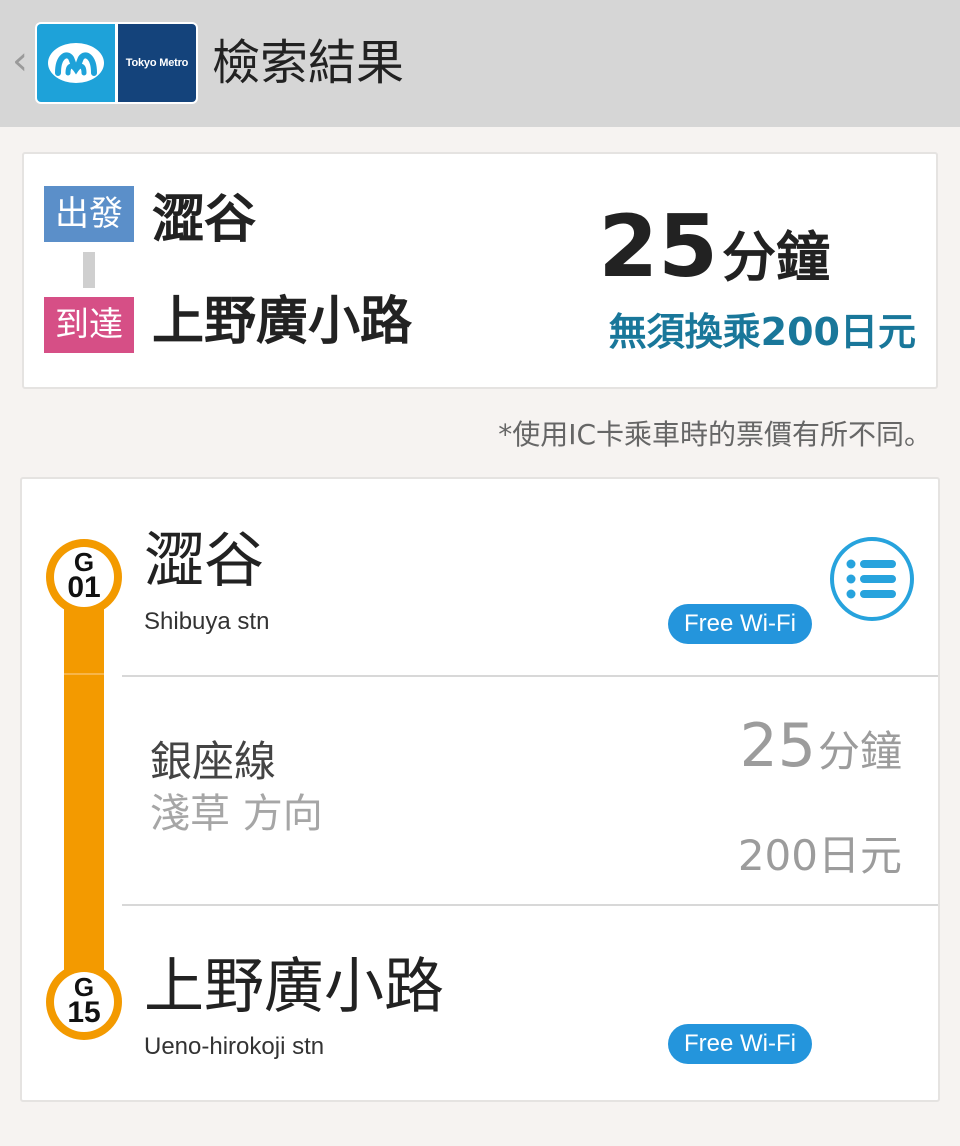 The height and width of the screenshot is (1146, 960). I want to click on logo-text: Tokyo Metro, so click(157, 63).